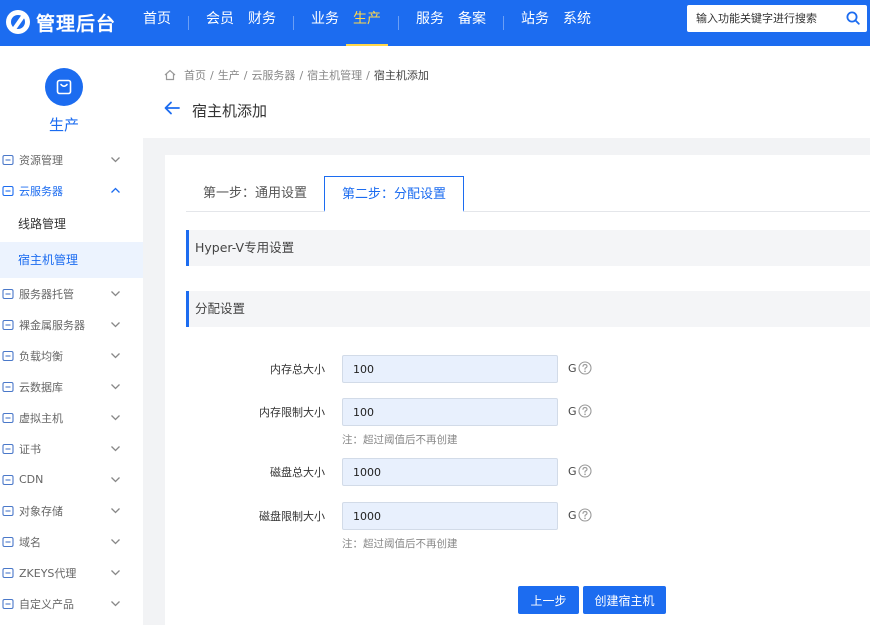 The width and height of the screenshot is (870, 625). I want to click on disk-total-unit: G, so click(572, 471).